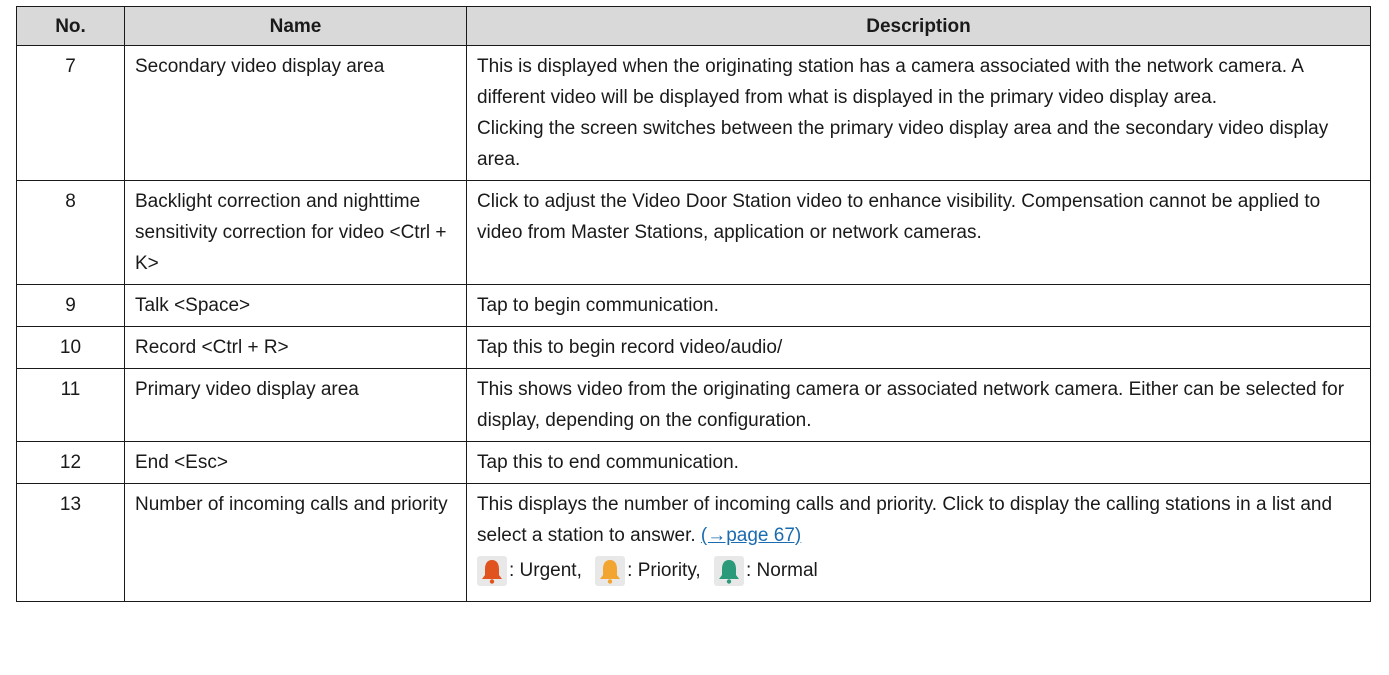 The width and height of the screenshot is (1389, 675). Describe the element at coordinates (492, 570) in the screenshot. I see `bell-urgent-icon` at that location.